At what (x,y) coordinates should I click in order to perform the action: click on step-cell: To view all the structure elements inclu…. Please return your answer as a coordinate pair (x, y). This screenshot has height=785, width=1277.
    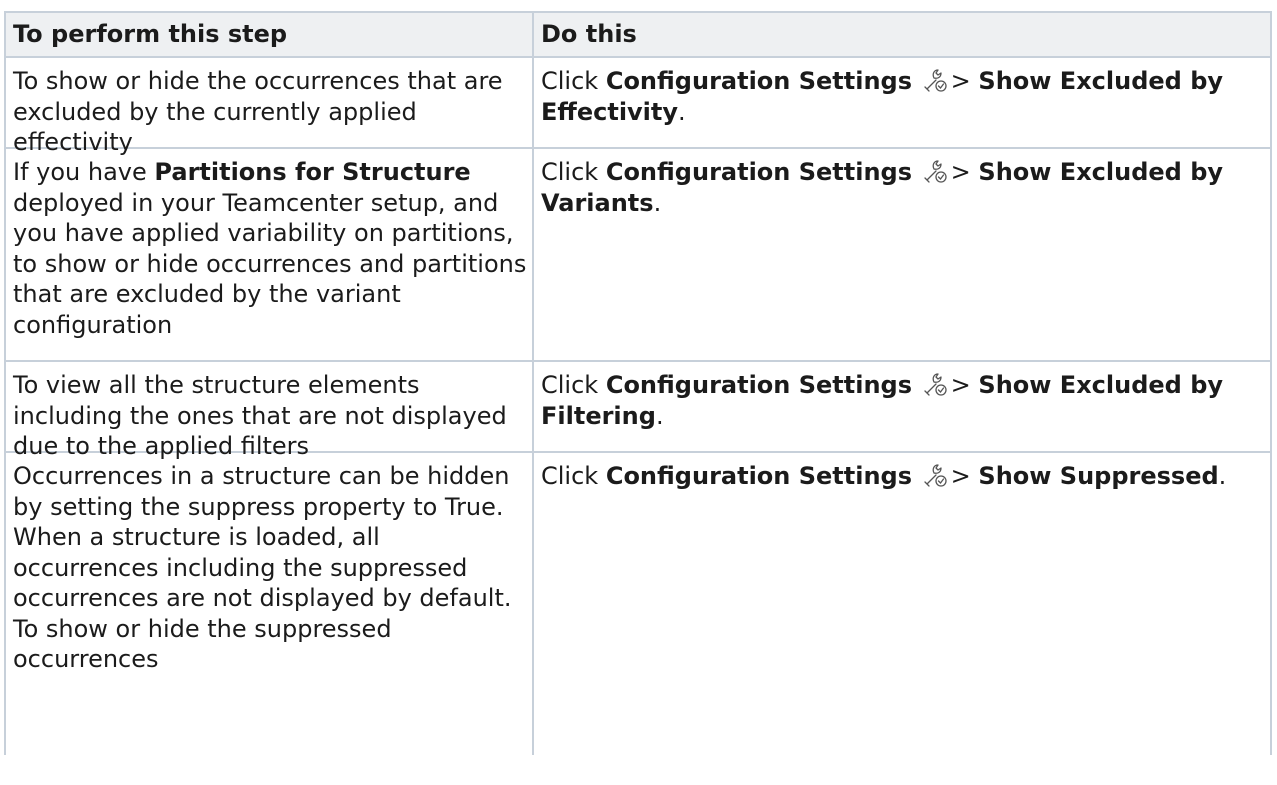
    Looking at the image, I should click on (268, 411).